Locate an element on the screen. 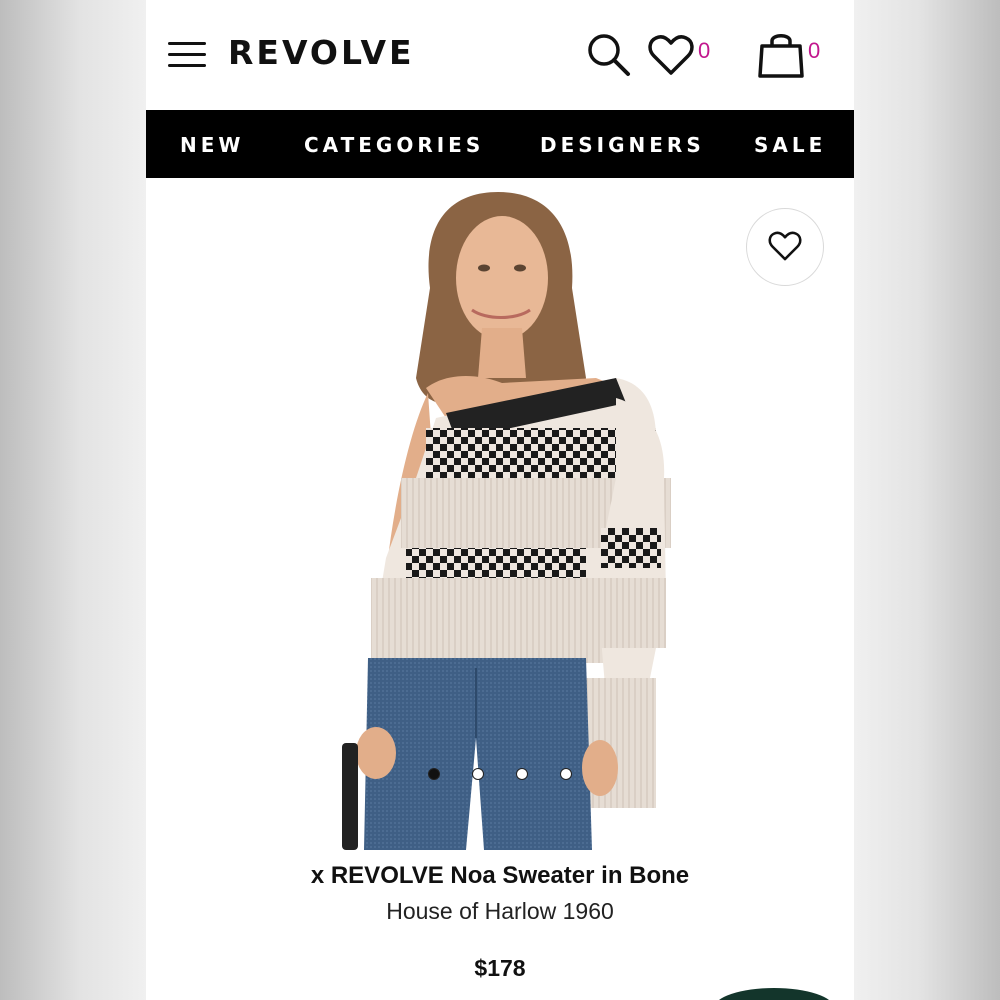  main-nav: NEW CATEGORIES DESIGNERS SALE is located at coordinates (500, 144).